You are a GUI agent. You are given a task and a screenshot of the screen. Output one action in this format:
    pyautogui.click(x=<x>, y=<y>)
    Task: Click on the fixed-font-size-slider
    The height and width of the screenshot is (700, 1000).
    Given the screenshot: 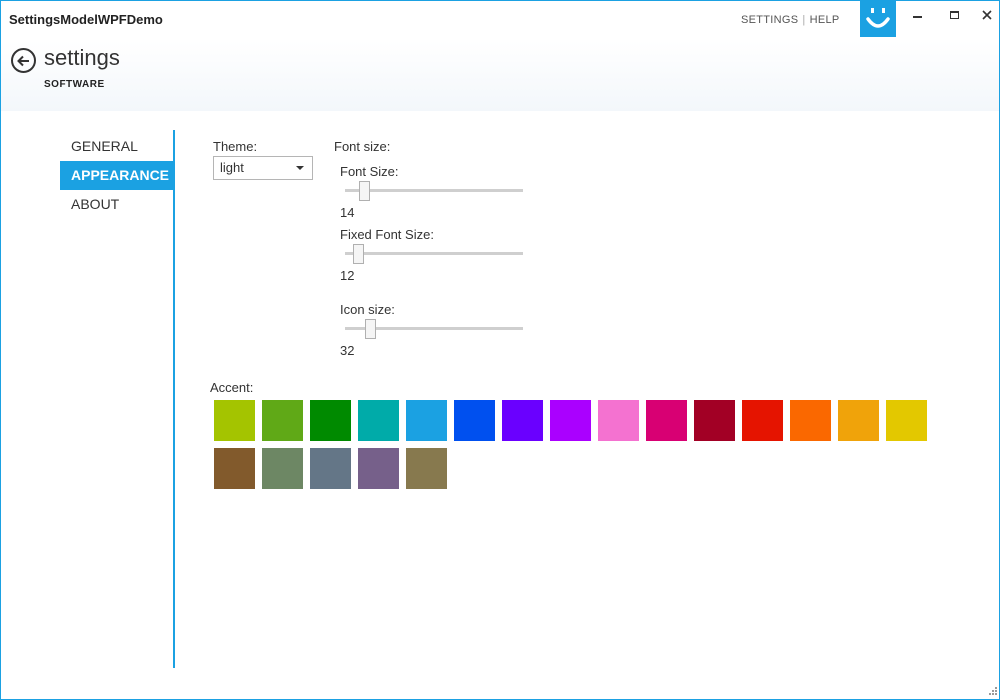 What is the action you would take?
    pyautogui.click(x=434, y=254)
    